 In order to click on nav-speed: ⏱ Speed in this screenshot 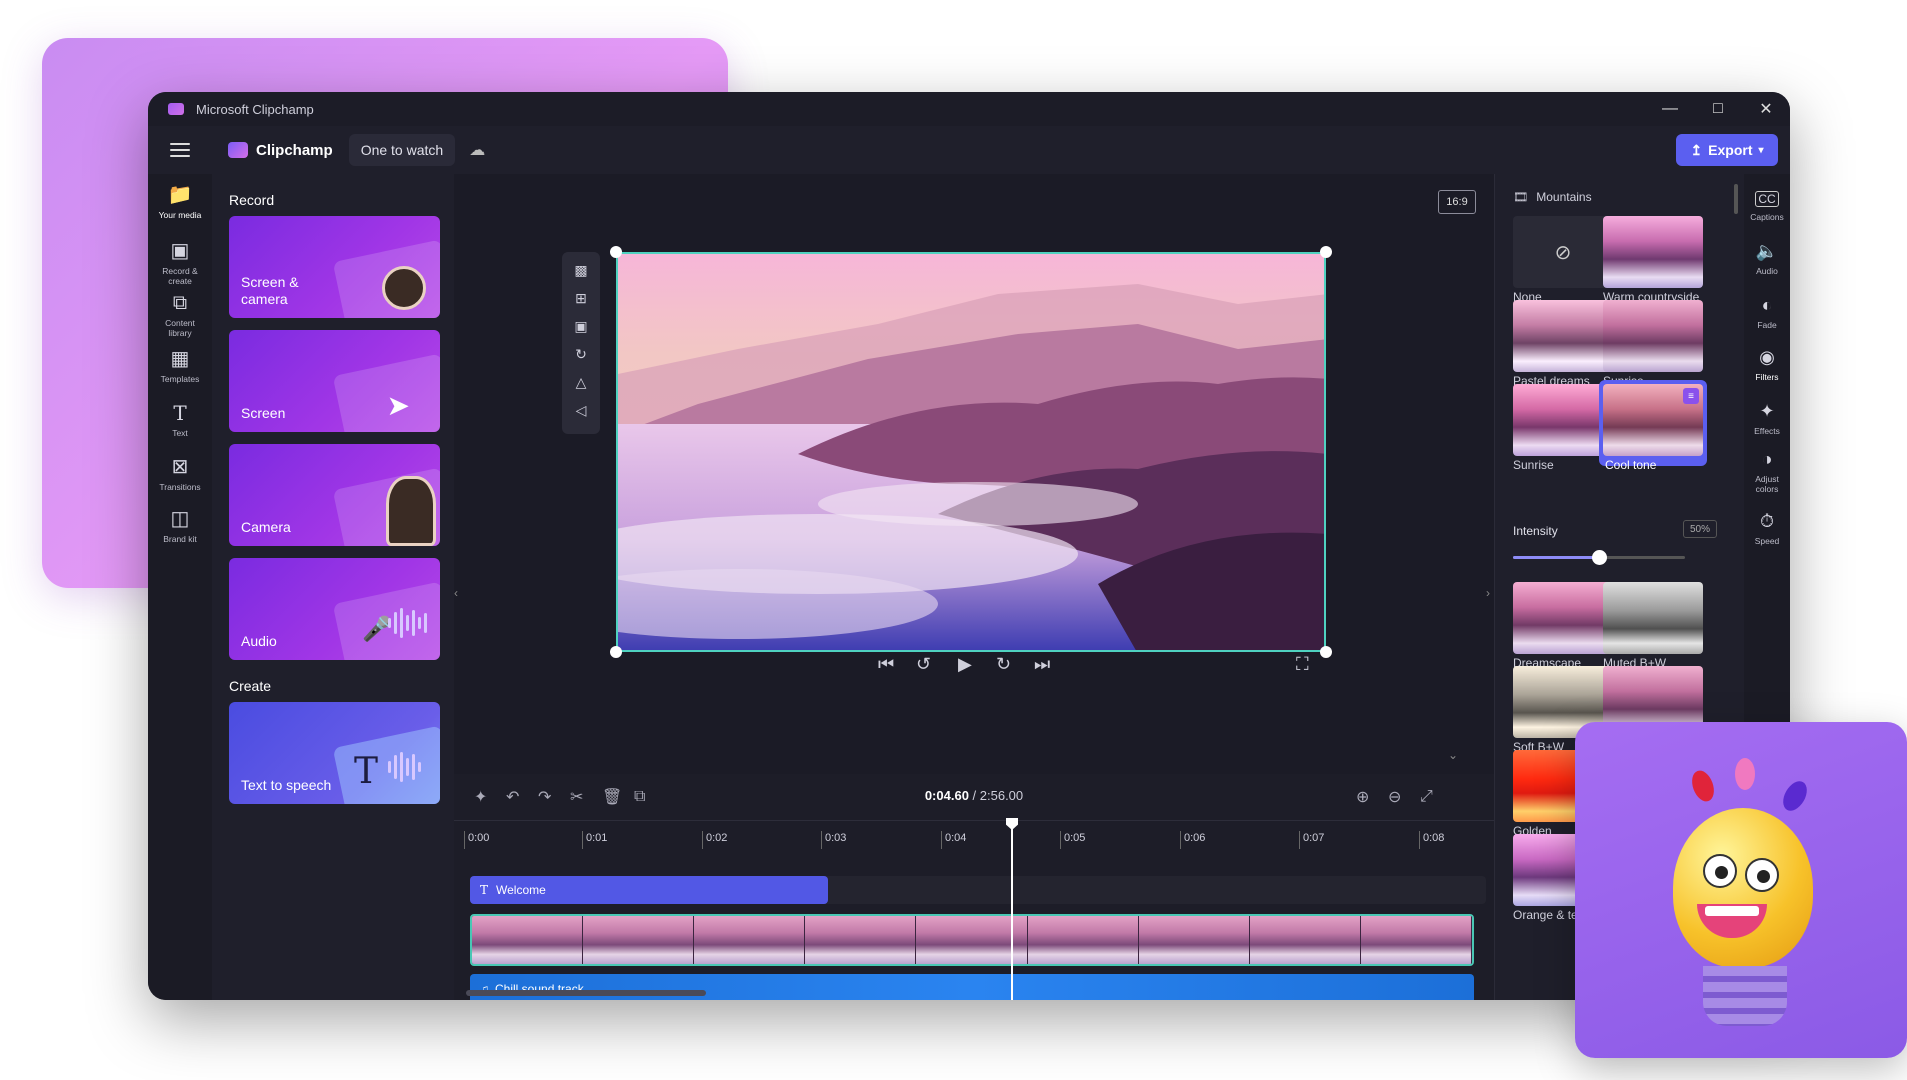, I will do `click(1767, 528)`.